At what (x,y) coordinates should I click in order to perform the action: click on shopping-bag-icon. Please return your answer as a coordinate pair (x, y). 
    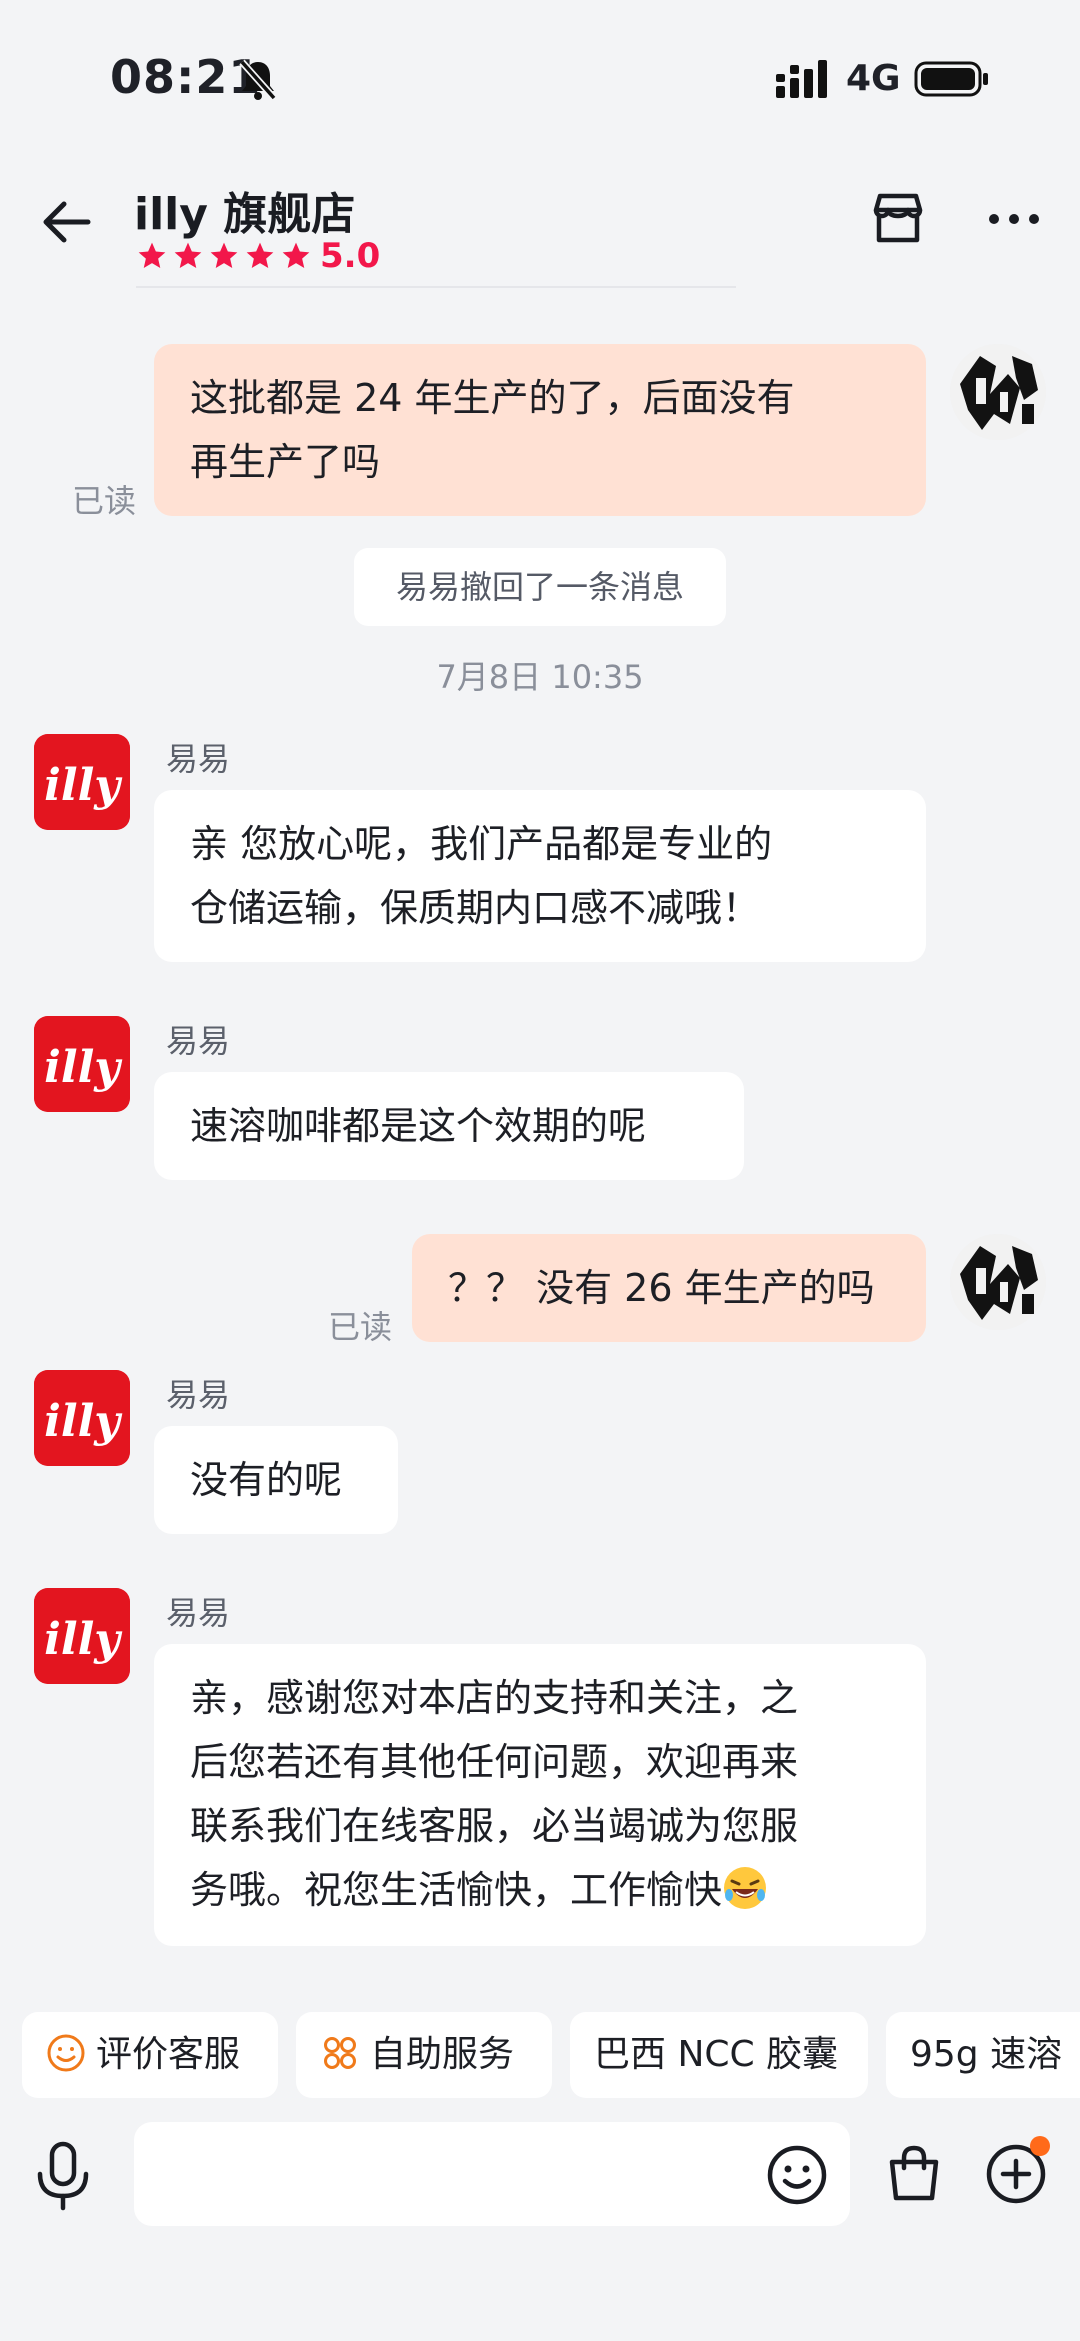
    Looking at the image, I should click on (914, 2174).